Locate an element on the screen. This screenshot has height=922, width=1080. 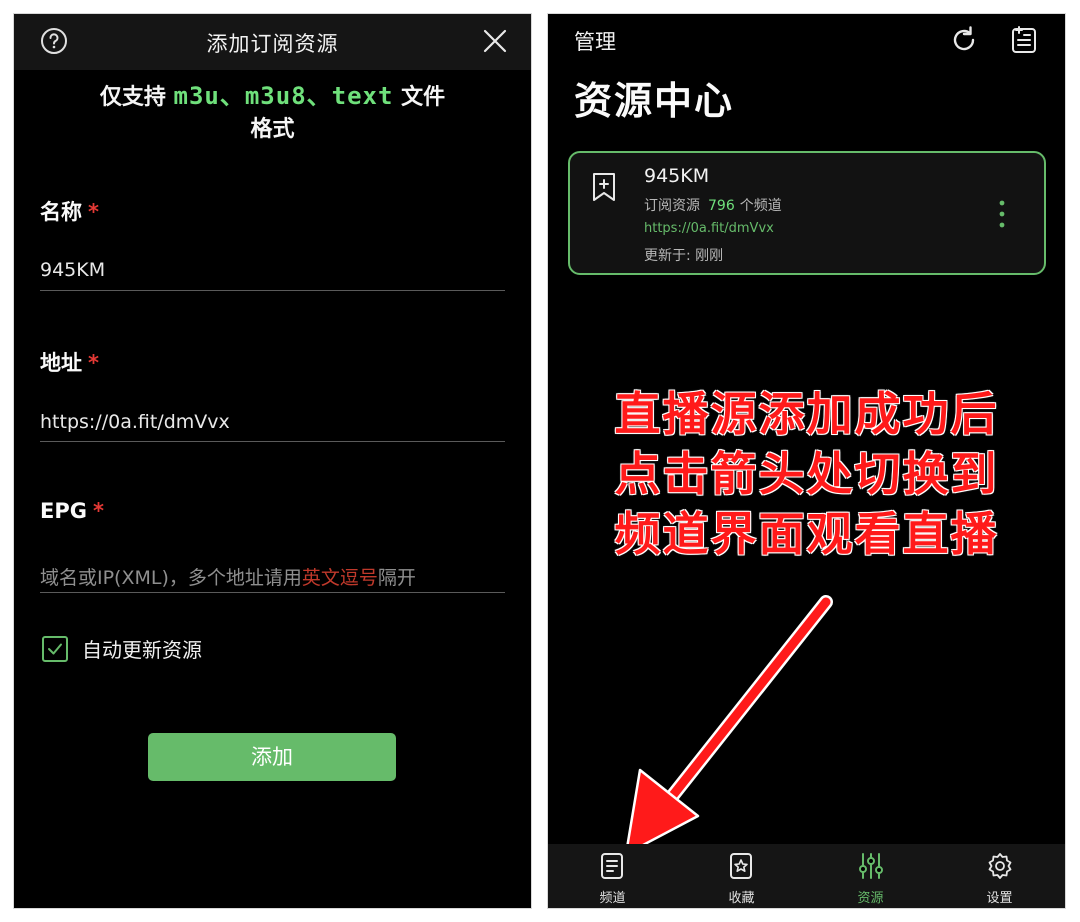
add-list-icon is located at coordinates (1024, 40).